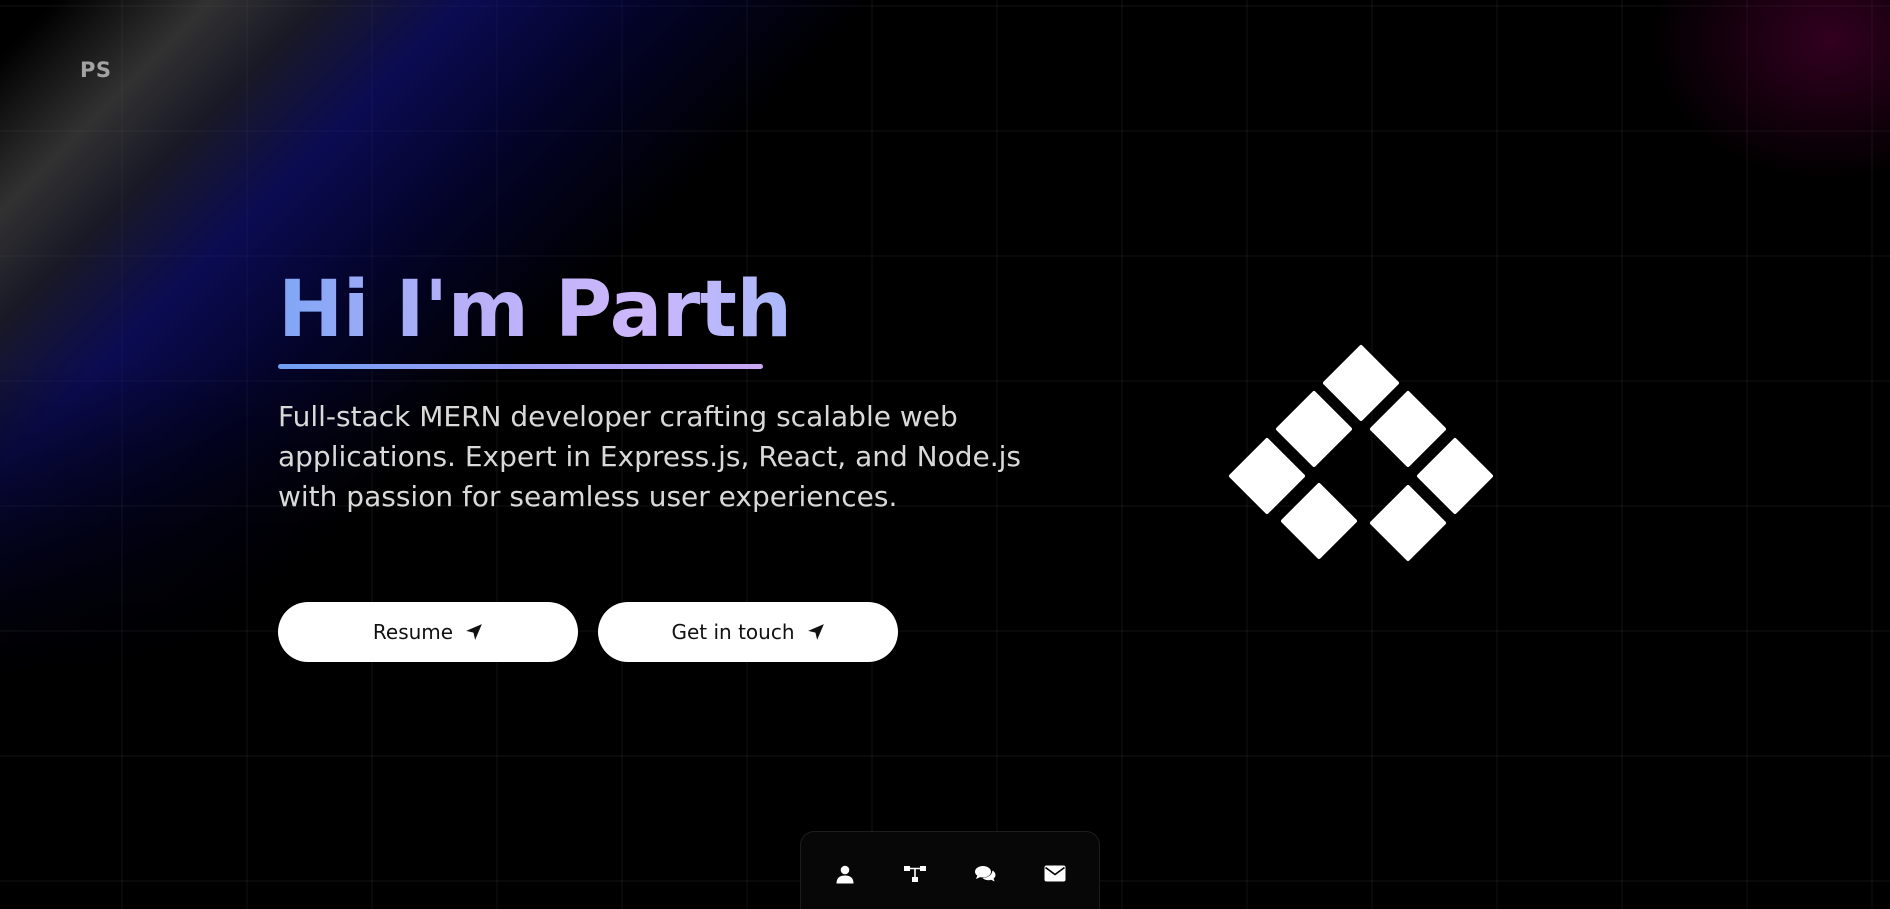 This screenshot has width=1890, height=909. What do you see at coordinates (520, 366) in the screenshot?
I see `title-underline` at bounding box center [520, 366].